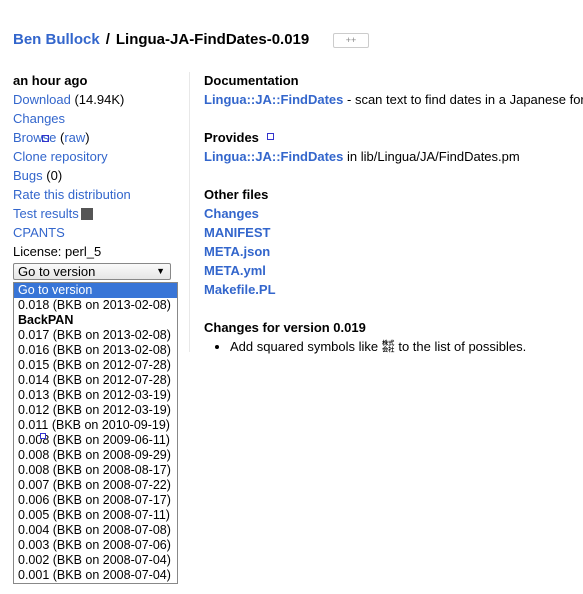 This screenshot has width=583, height=594. I want to click on download-size: (14.94K), so click(99, 99).